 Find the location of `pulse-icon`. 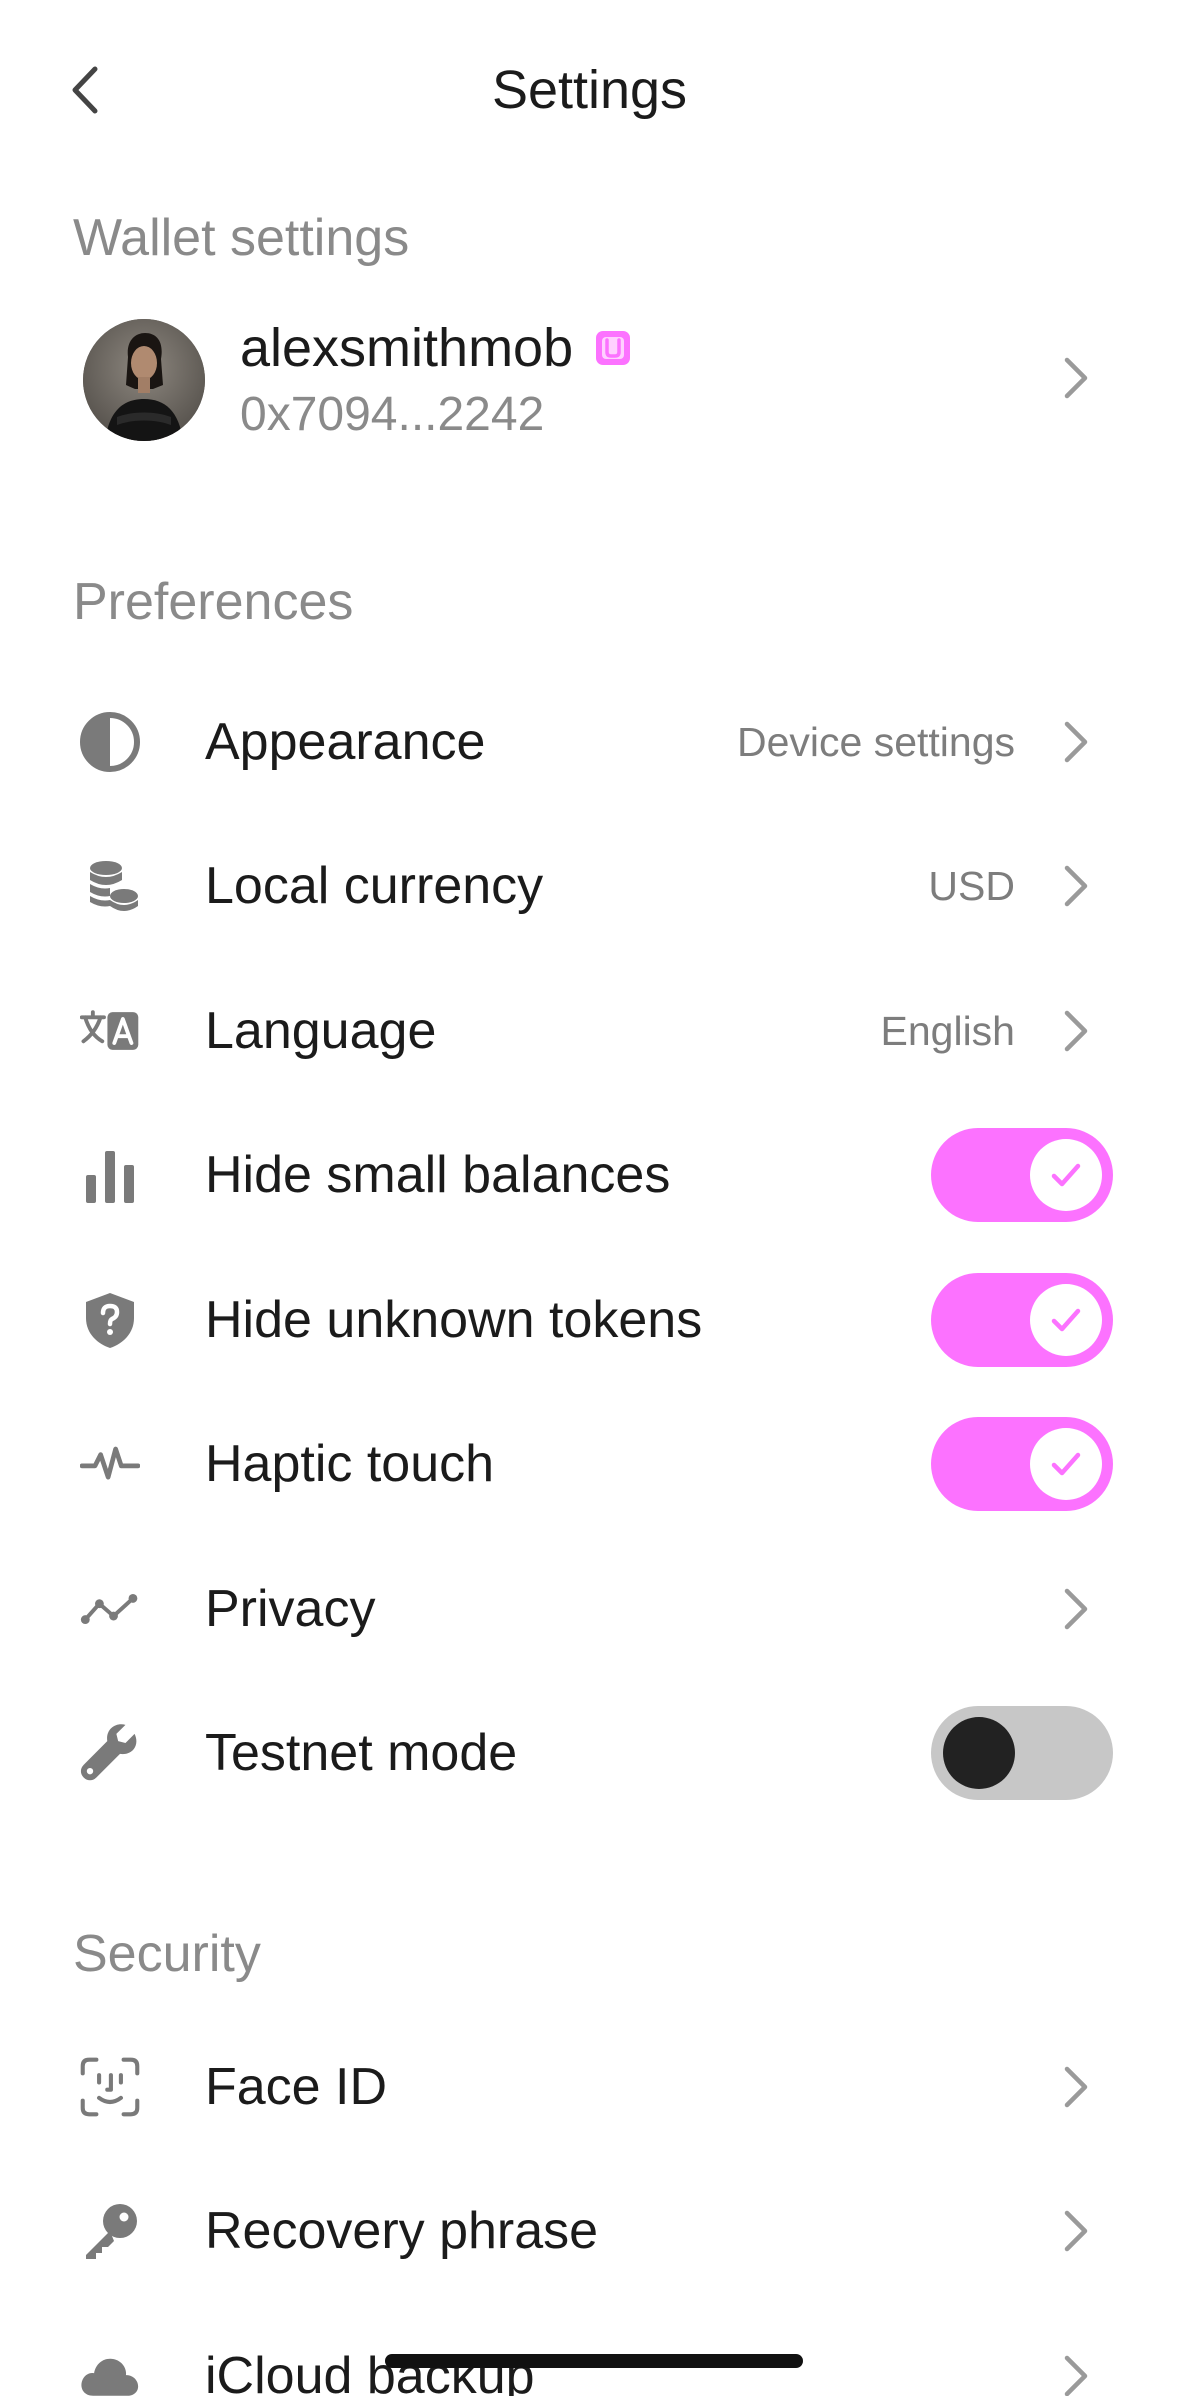

pulse-icon is located at coordinates (110, 1463).